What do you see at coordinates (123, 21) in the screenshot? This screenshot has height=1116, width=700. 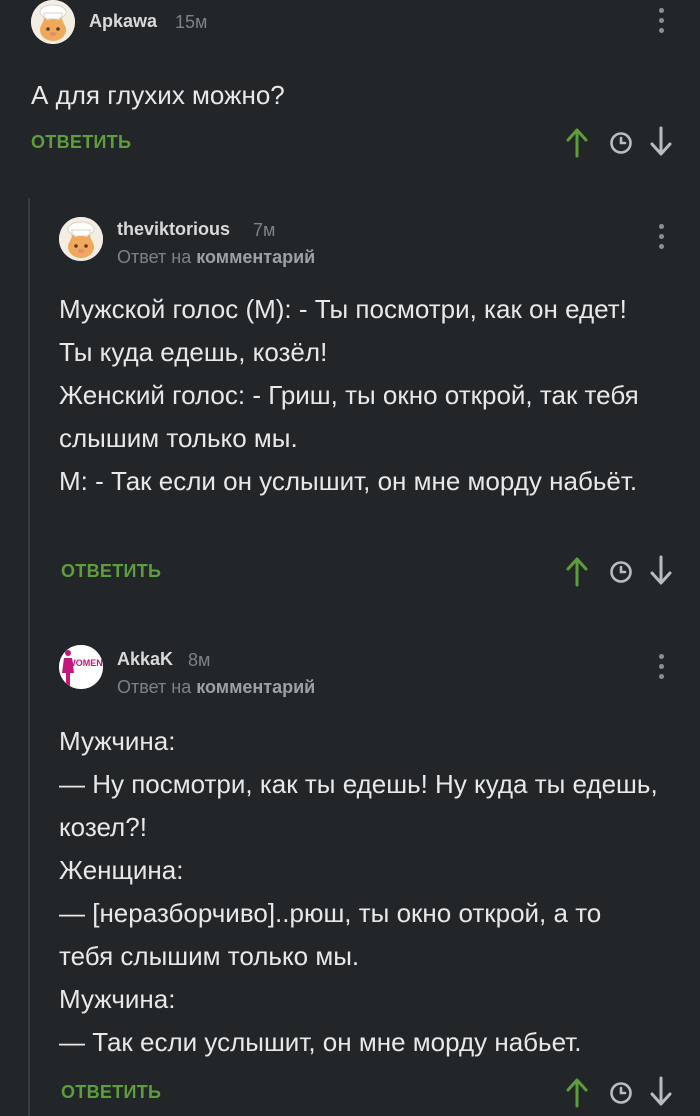 I see `comment-username: Apkawa` at bounding box center [123, 21].